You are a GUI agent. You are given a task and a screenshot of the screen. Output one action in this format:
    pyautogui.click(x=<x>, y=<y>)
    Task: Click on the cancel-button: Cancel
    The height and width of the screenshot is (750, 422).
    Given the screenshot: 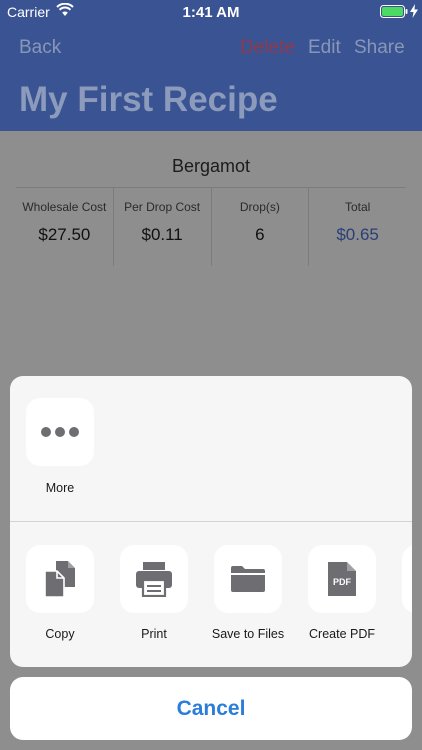 What is the action you would take?
    pyautogui.click(x=211, y=708)
    